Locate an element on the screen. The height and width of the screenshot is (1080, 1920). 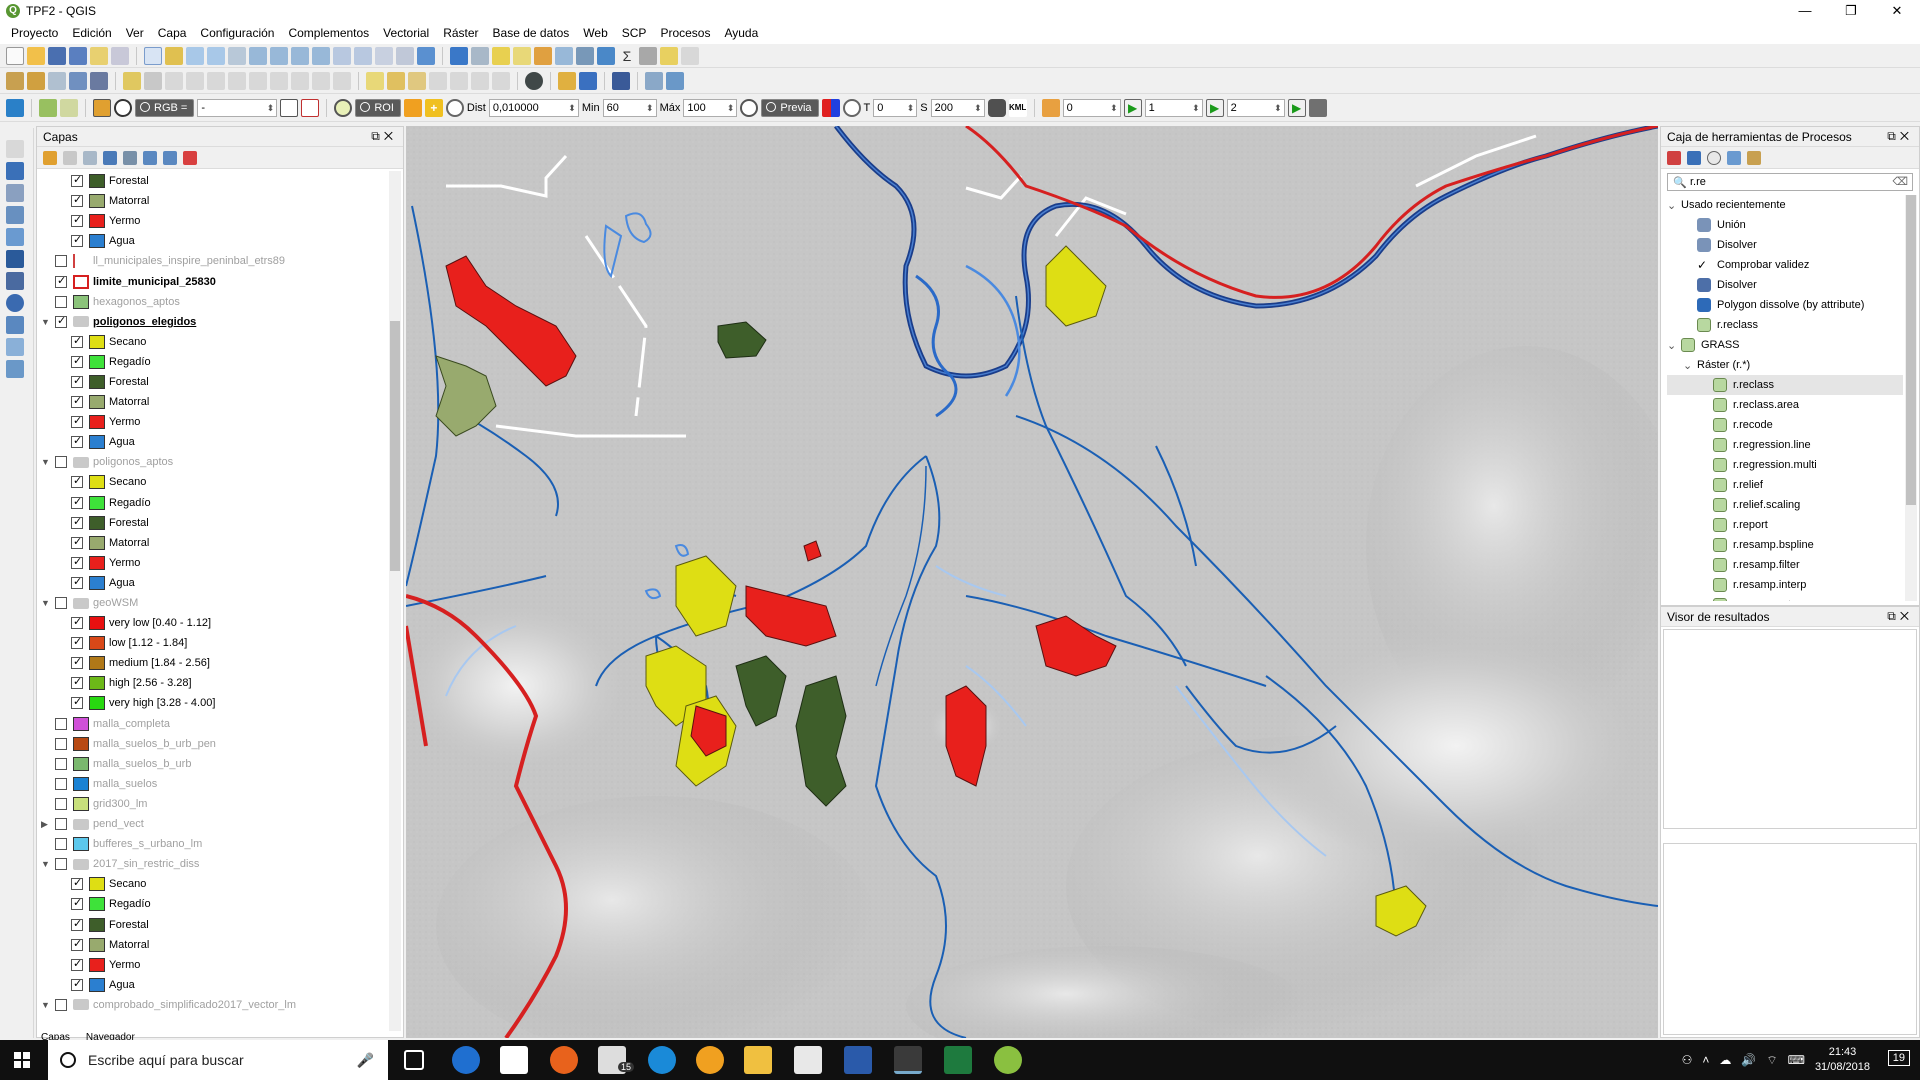
processing-item: Disolver is located at coordinates (1785, 245).